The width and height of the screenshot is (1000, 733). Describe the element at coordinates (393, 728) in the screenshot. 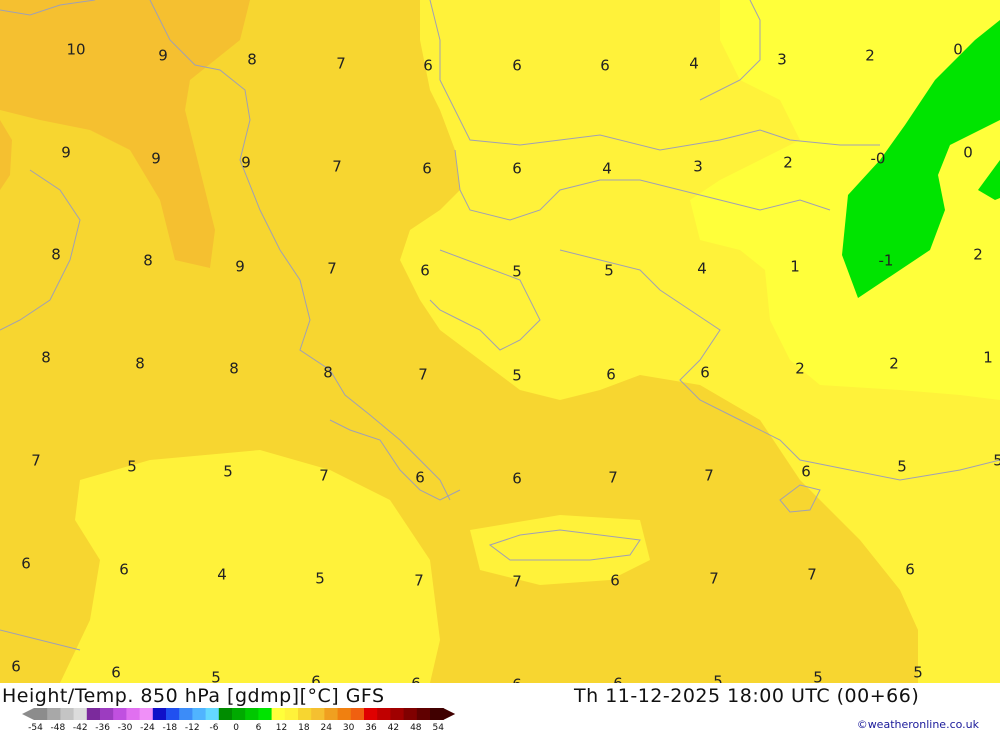

I see `scale-label: 42` at that location.